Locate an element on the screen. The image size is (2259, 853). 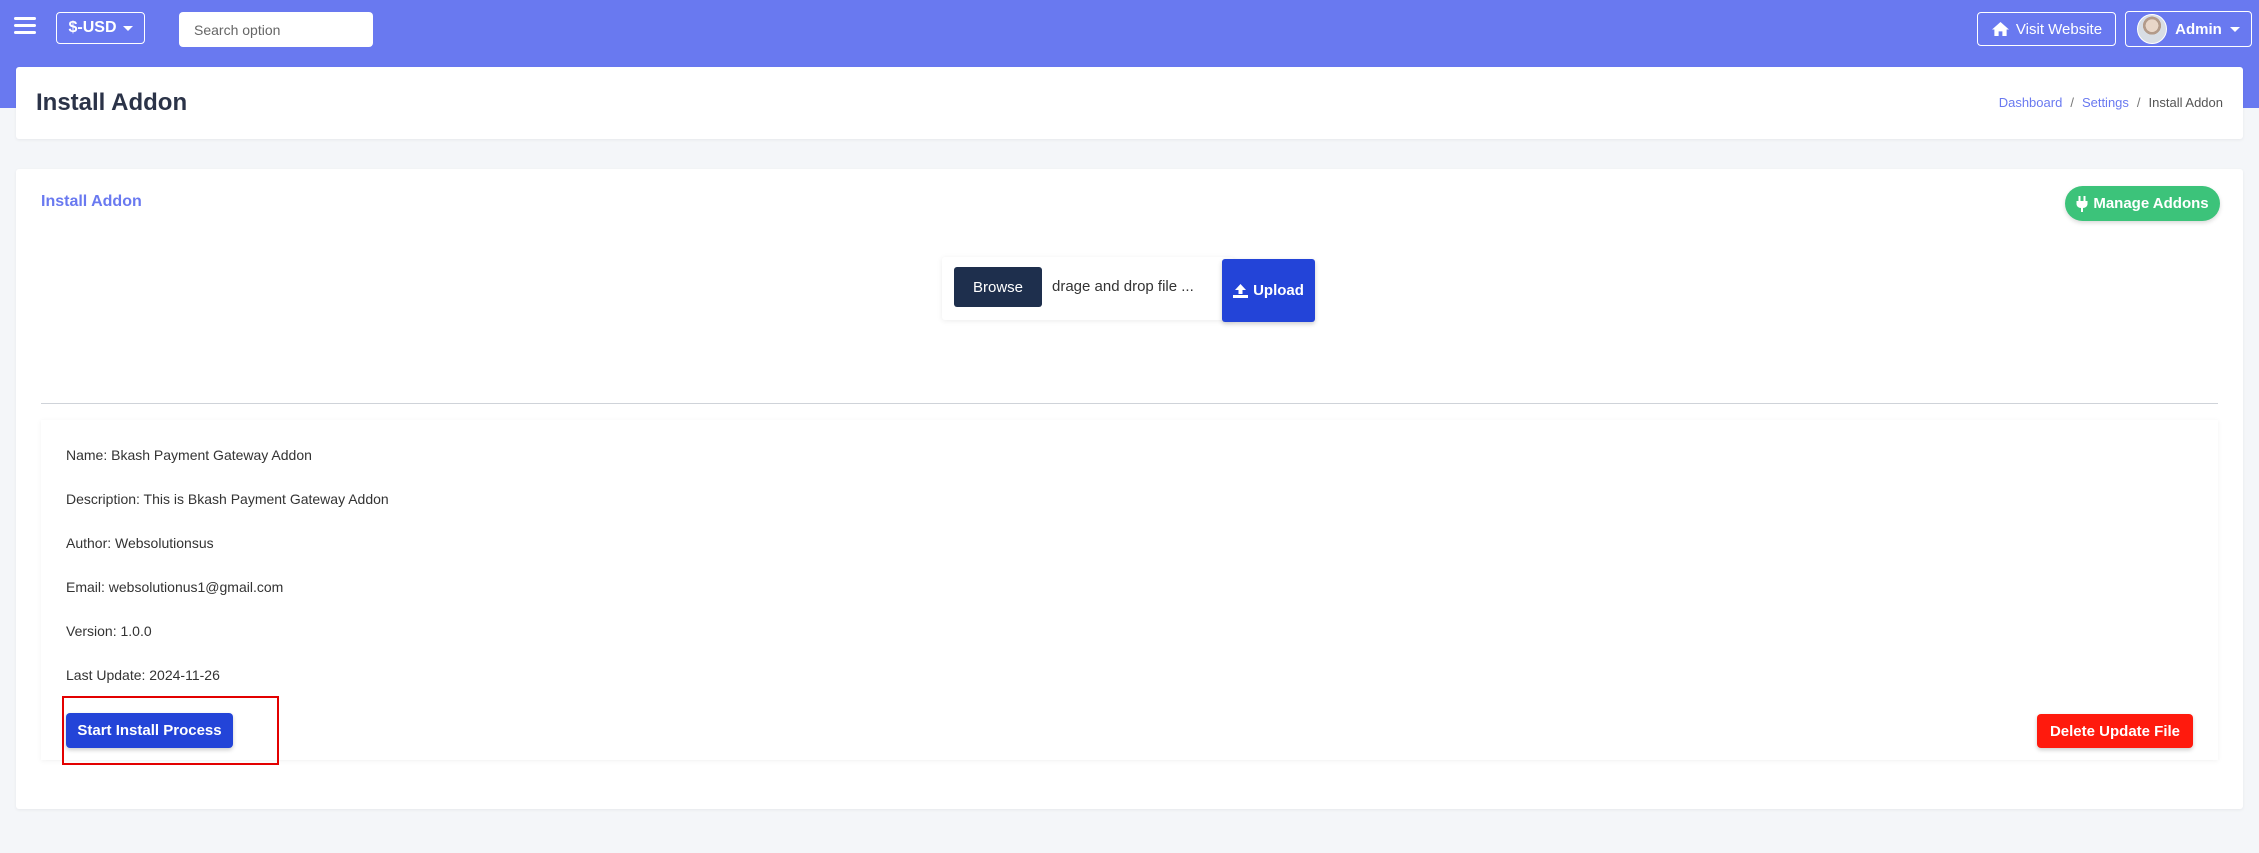
admin-dropdown: Admin is located at coordinates (2188, 29).